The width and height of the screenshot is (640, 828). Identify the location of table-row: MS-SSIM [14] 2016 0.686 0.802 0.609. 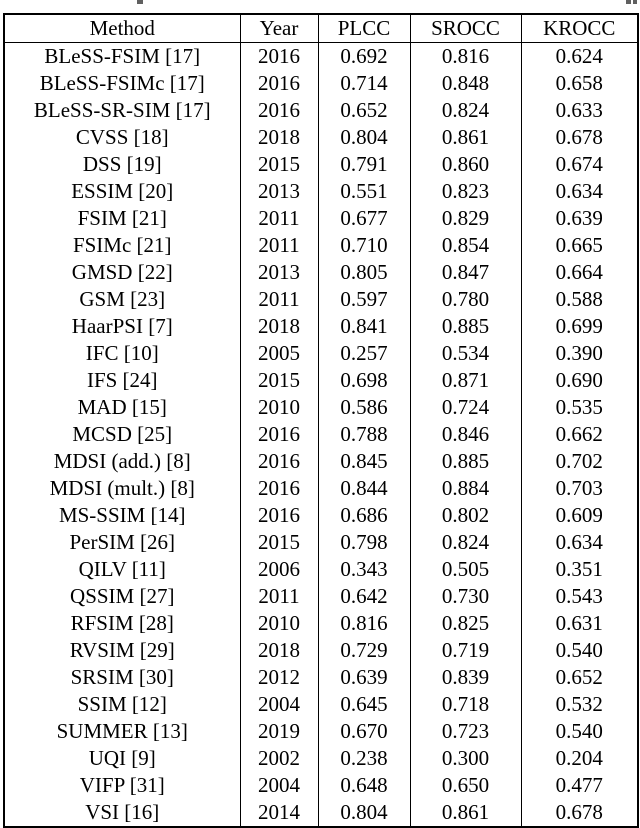
(321, 515).